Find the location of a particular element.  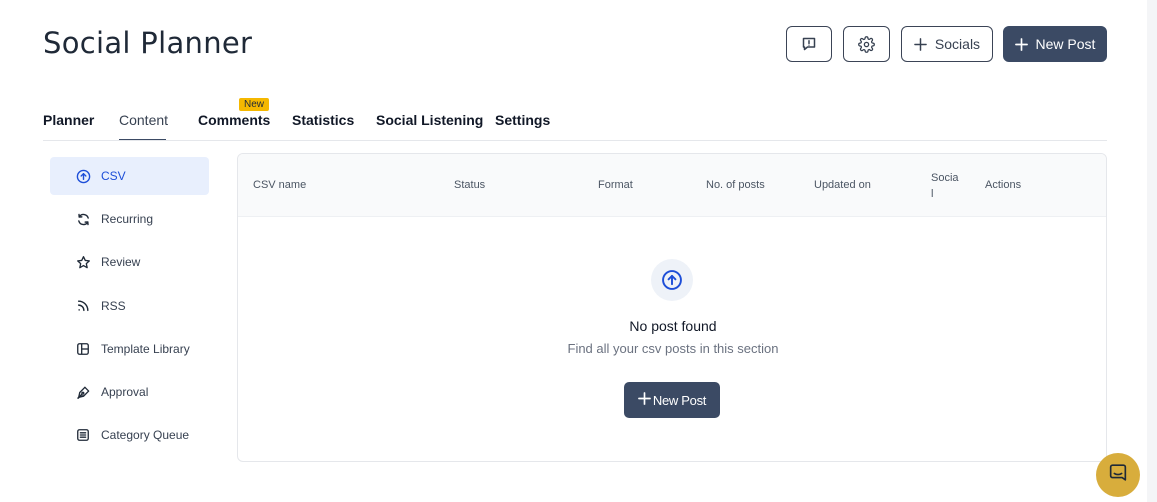

sidebar-item-label: Review is located at coordinates (121, 262).